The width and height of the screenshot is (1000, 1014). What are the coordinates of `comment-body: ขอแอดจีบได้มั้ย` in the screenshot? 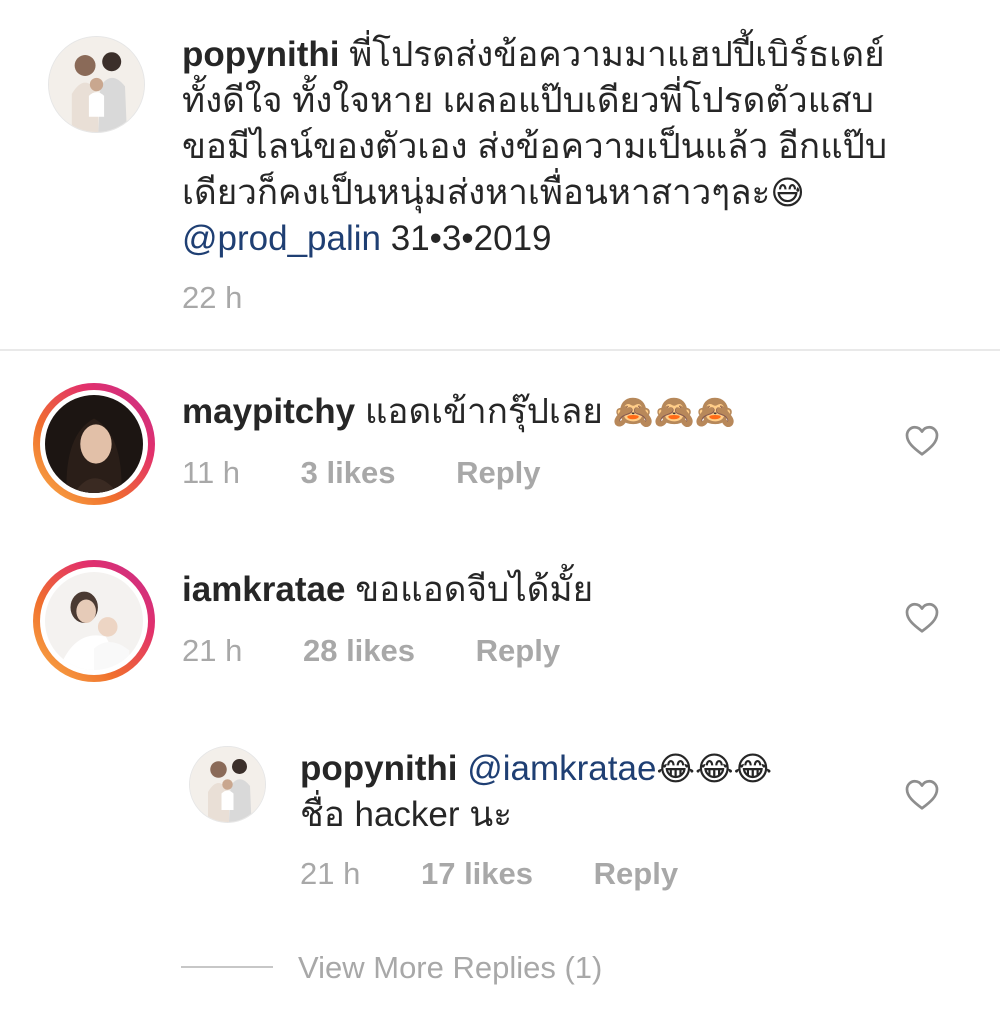 It's located at (474, 589).